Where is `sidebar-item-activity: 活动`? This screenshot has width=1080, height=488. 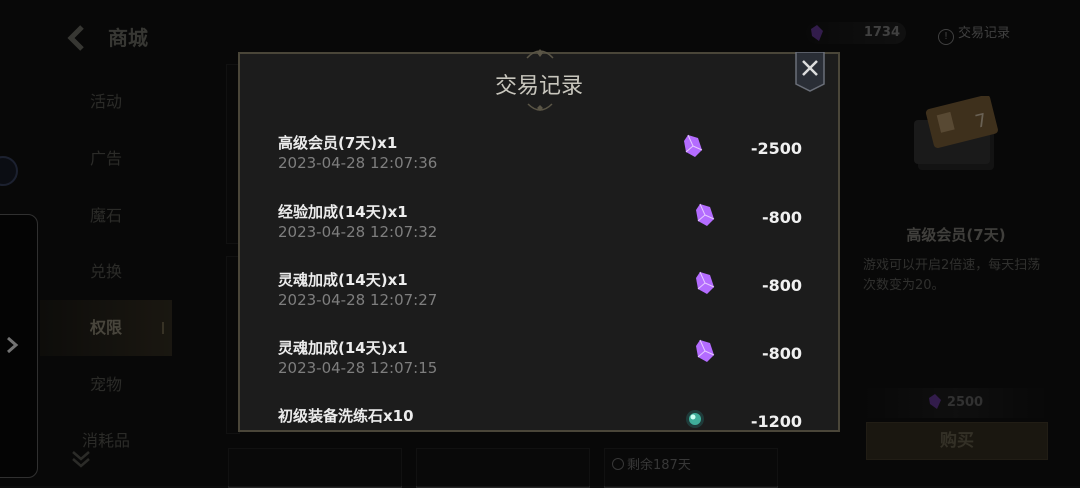 sidebar-item-activity: 活动 is located at coordinates (106, 102).